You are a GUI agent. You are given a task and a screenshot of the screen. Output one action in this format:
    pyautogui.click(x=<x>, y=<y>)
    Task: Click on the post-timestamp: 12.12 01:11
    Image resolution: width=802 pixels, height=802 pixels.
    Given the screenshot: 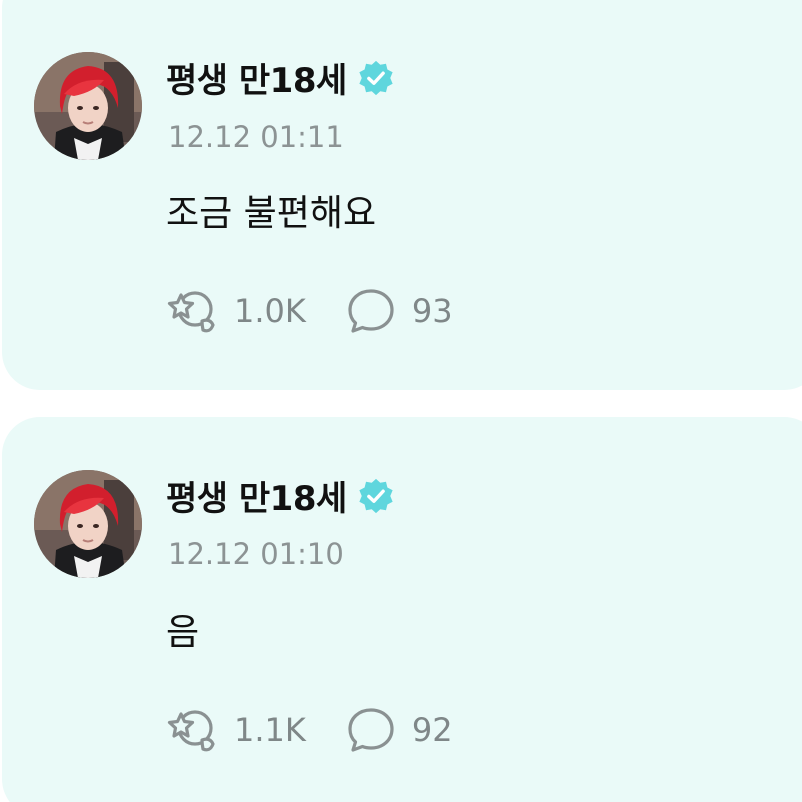 What is the action you would take?
    pyautogui.click(x=256, y=137)
    